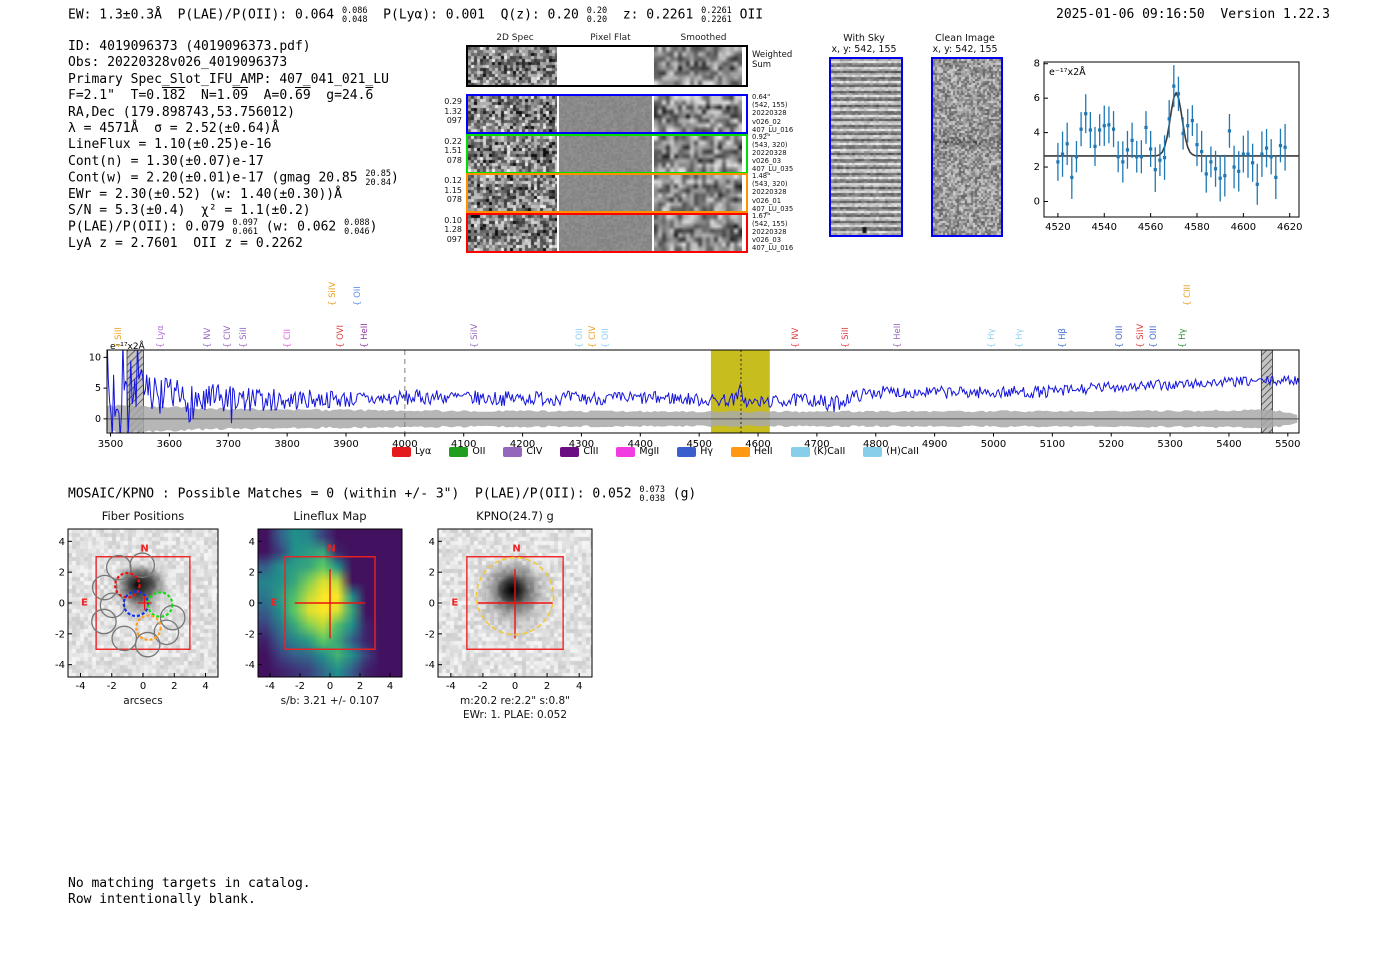 The width and height of the screenshot is (1400, 953). Describe the element at coordinates (1287, 444) in the screenshot. I see `svg-text: 5500` at that location.